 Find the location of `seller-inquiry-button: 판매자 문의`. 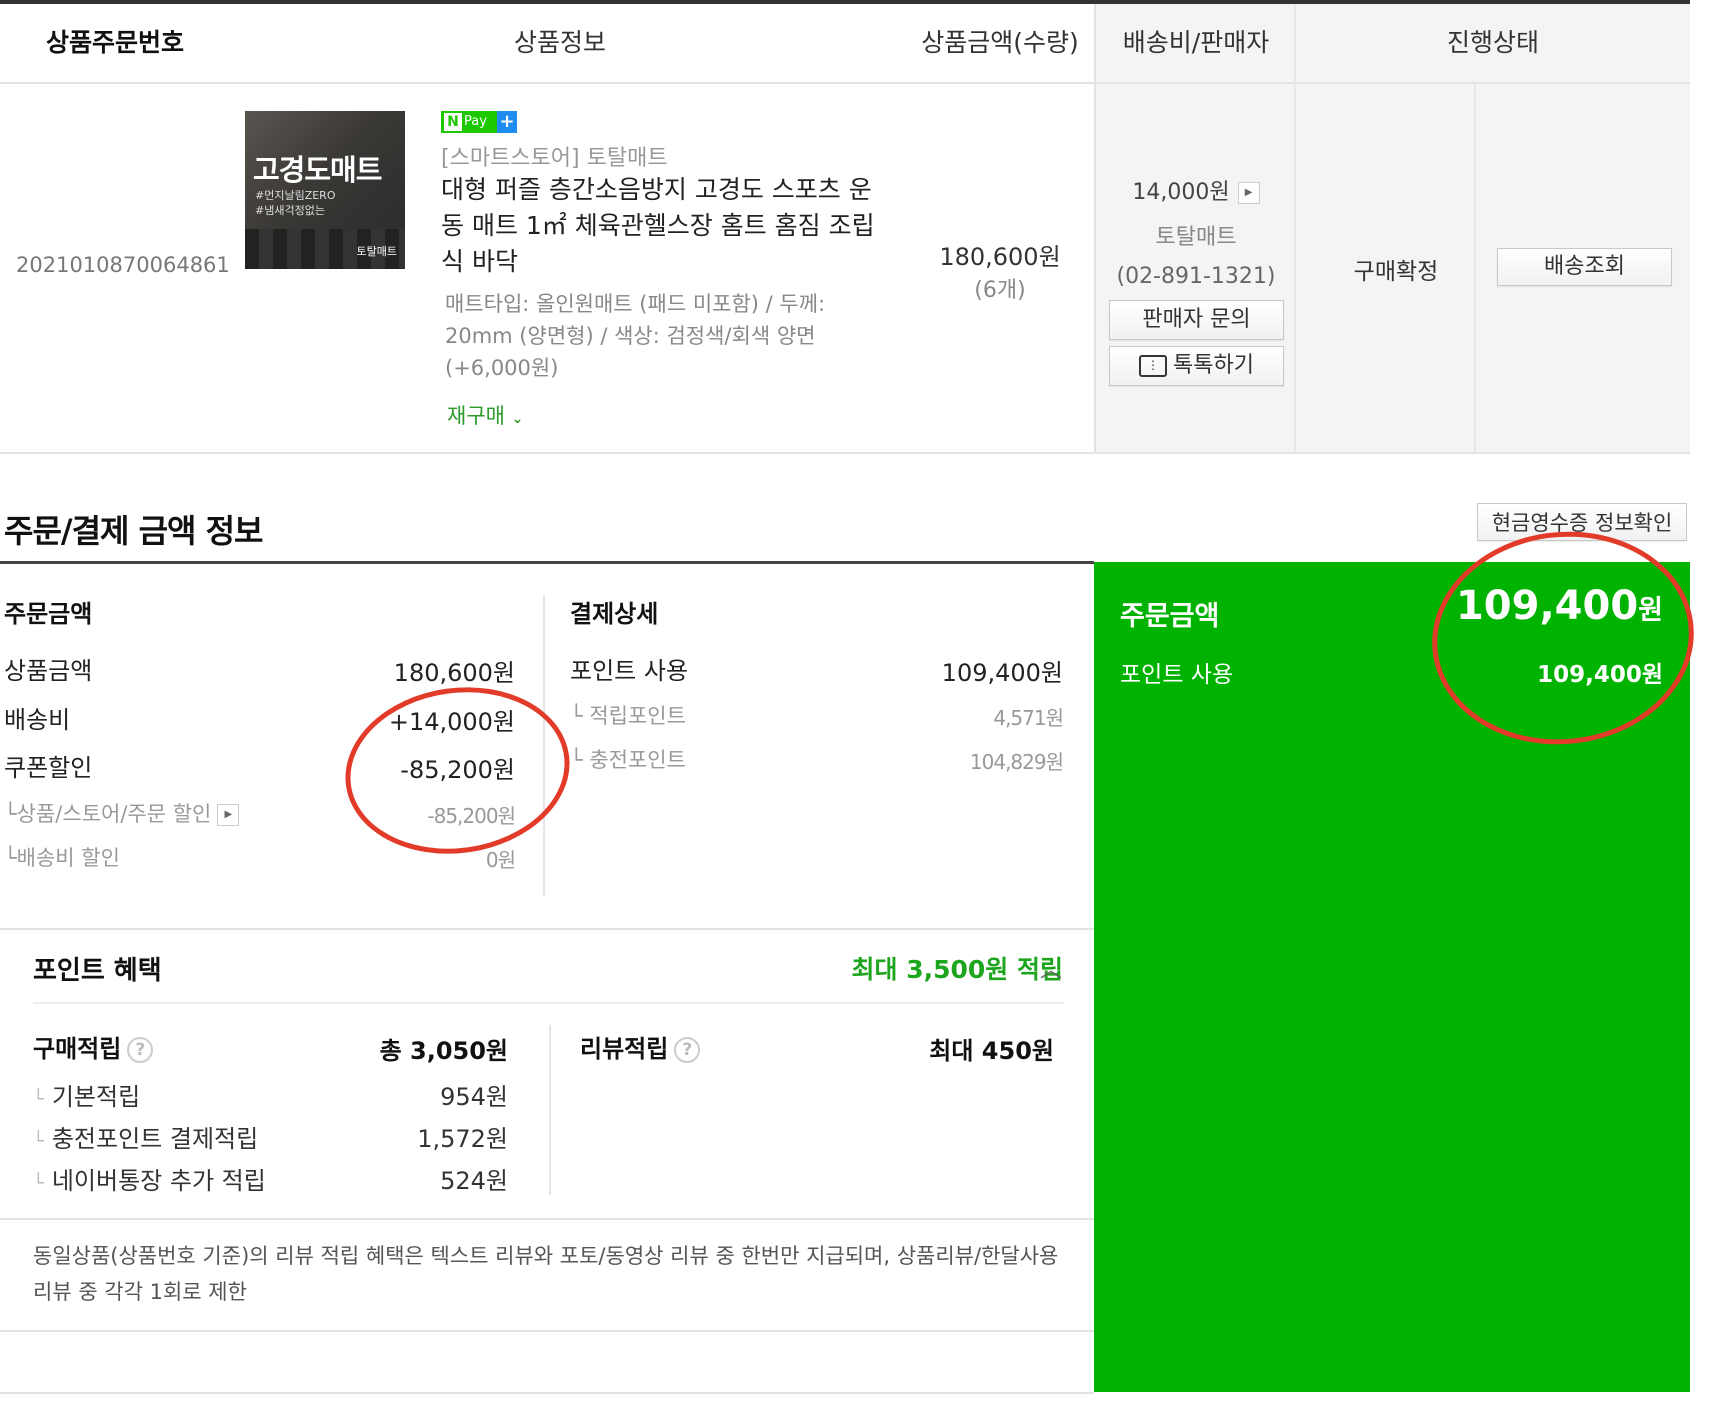

seller-inquiry-button: 판매자 문의 is located at coordinates (1196, 320).